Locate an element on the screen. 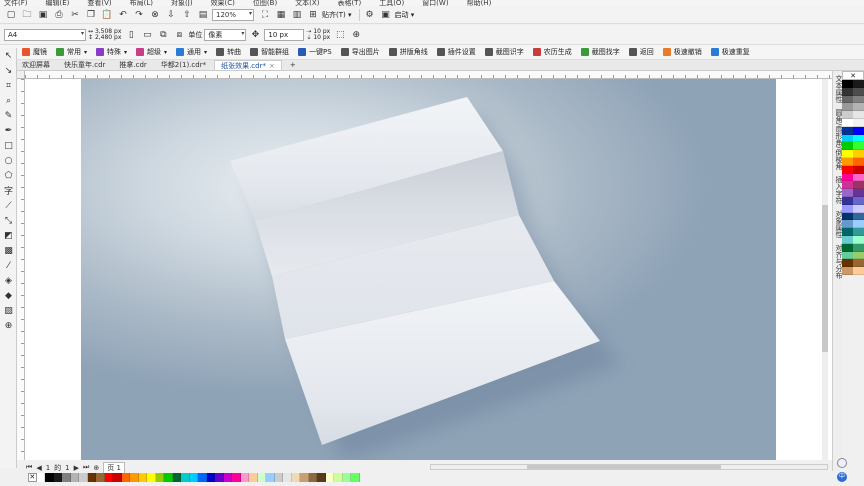  ruler-corner is located at coordinates (21, 75).